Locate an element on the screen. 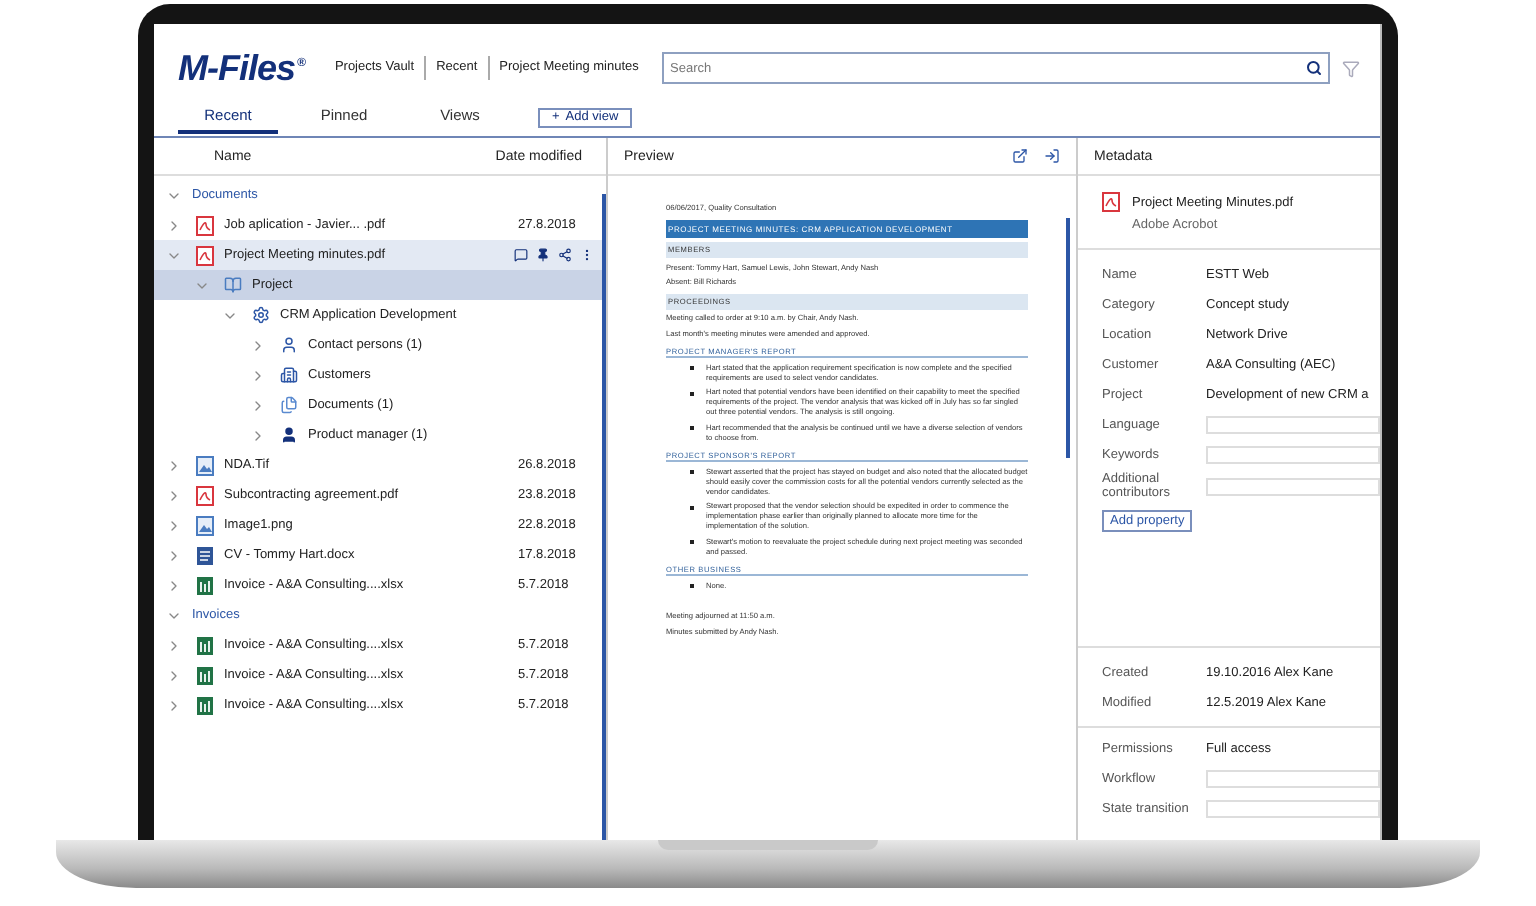  logo: M-Files$^{®}$ is located at coordinates (241, 68).